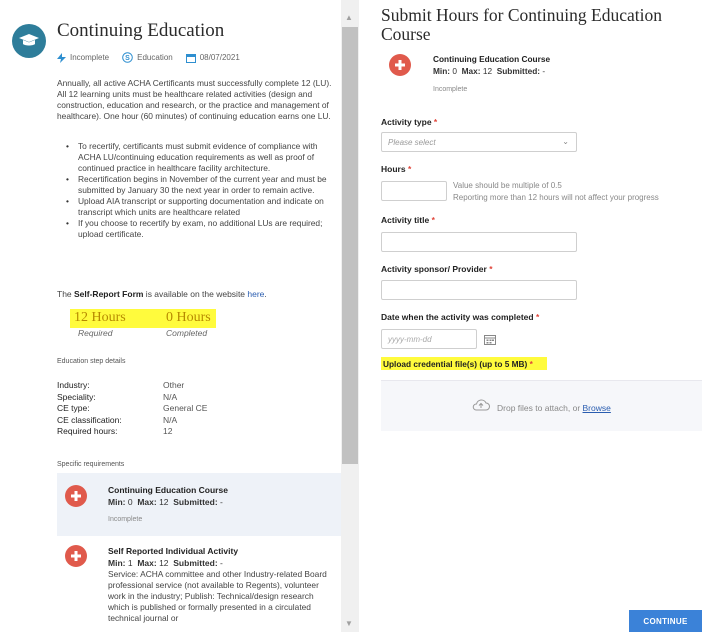 This screenshot has height=632, width=702. I want to click on date-input: yyyy-mm-dd, so click(429, 339).